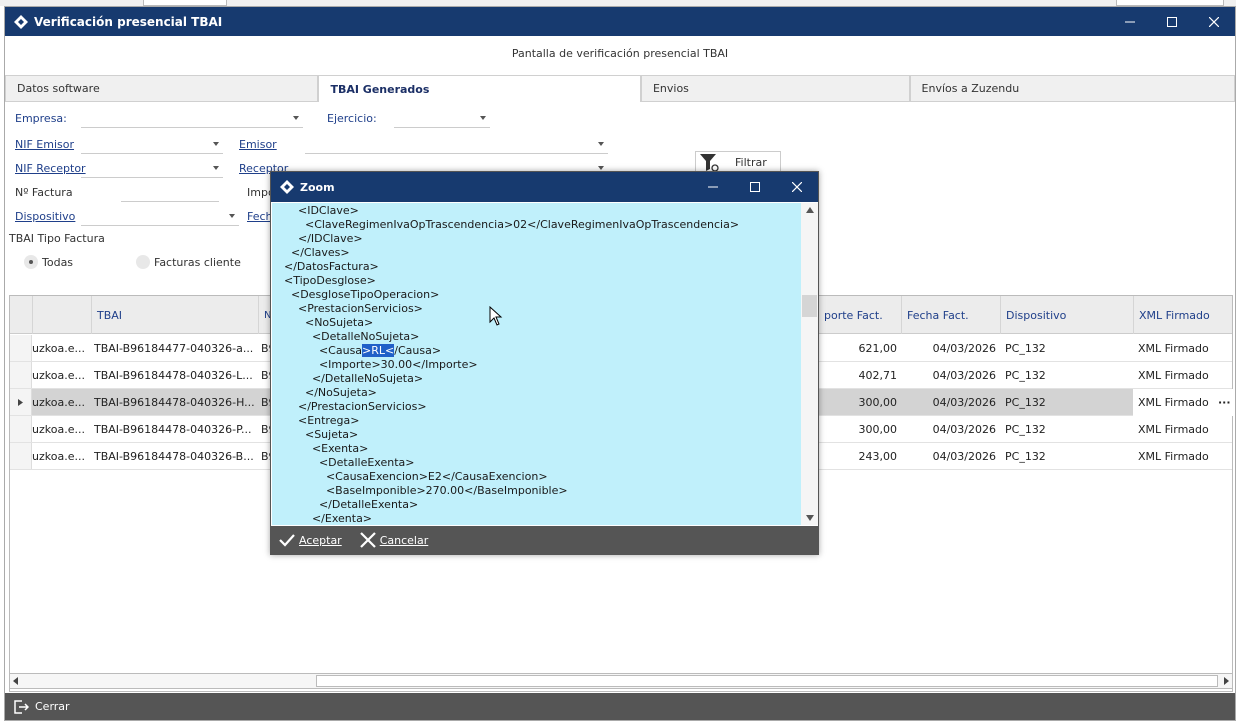 Image resolution: width=1236 pixels, height=721 pixels. I want to click on tab-datos-software: Datos software, so click(162, 88).